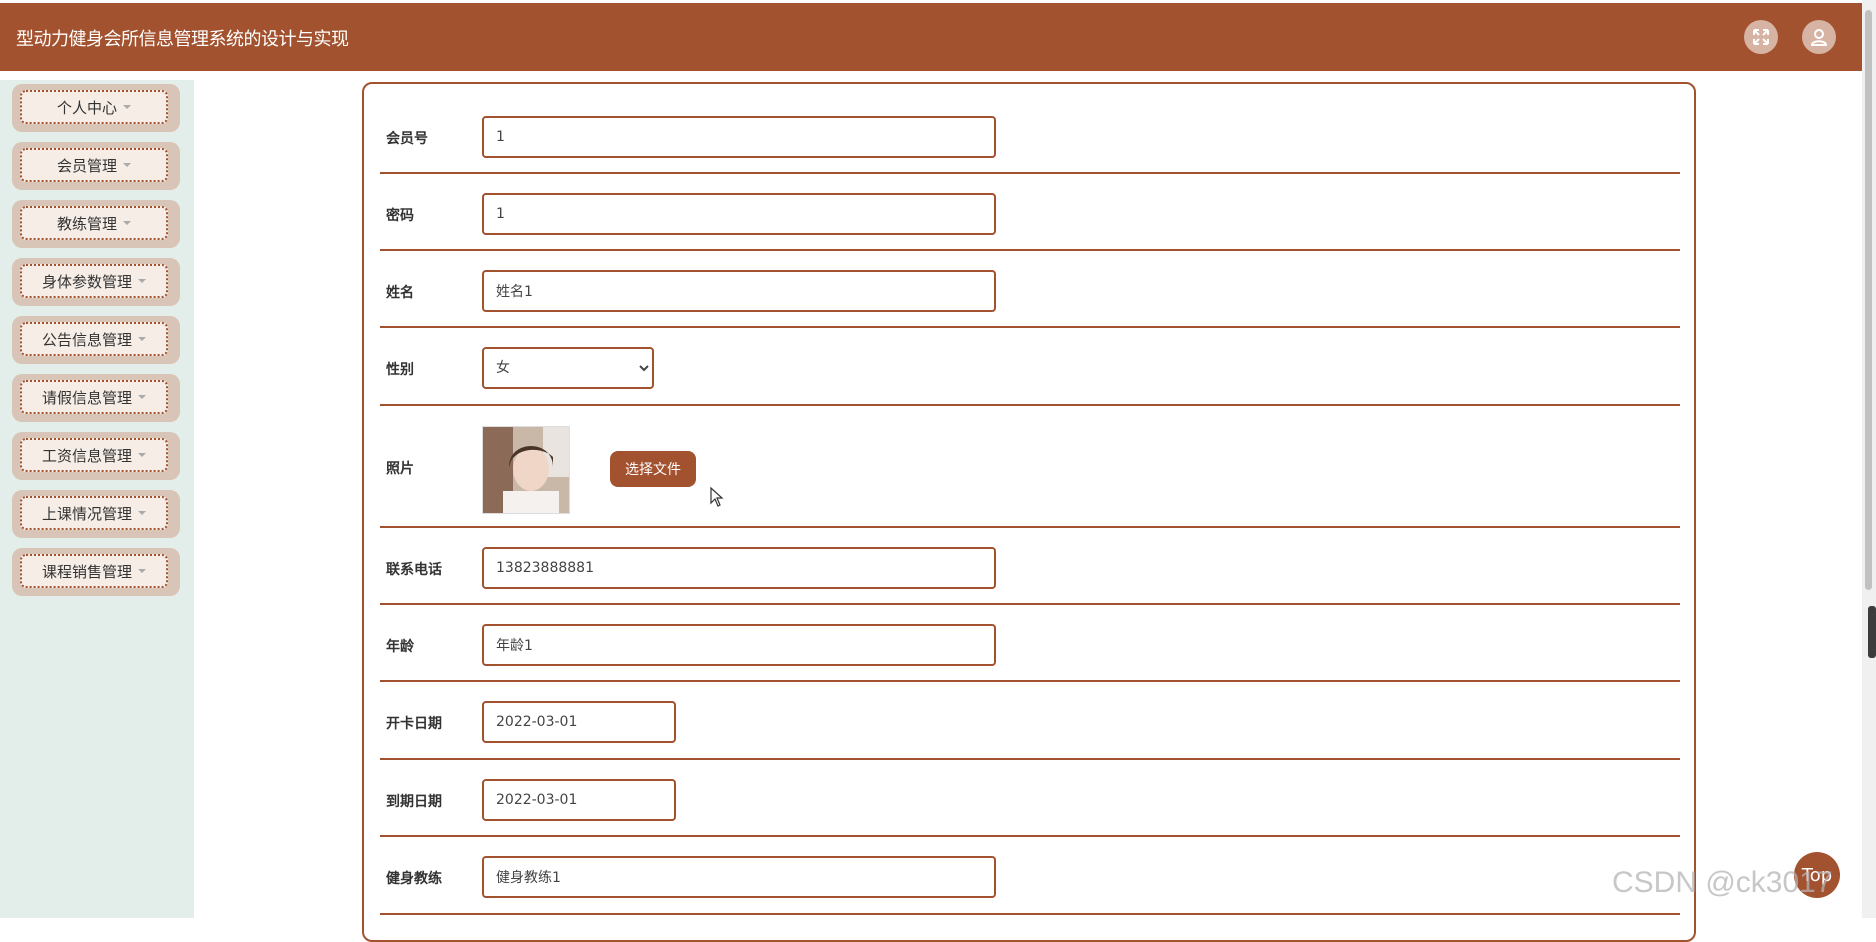 The image size is (1876, 942). What do you see at coordinates (86, 223) in the screenshot?
I see `sidebar-item-label: 教练管理` at bounding box center [86, 223].